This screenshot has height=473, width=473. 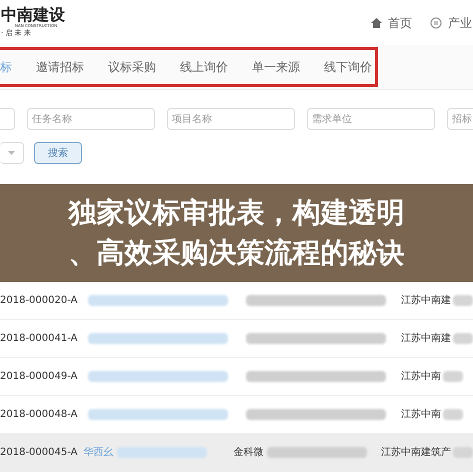 I want to click on caret-icon, so click(x=11, y=153).